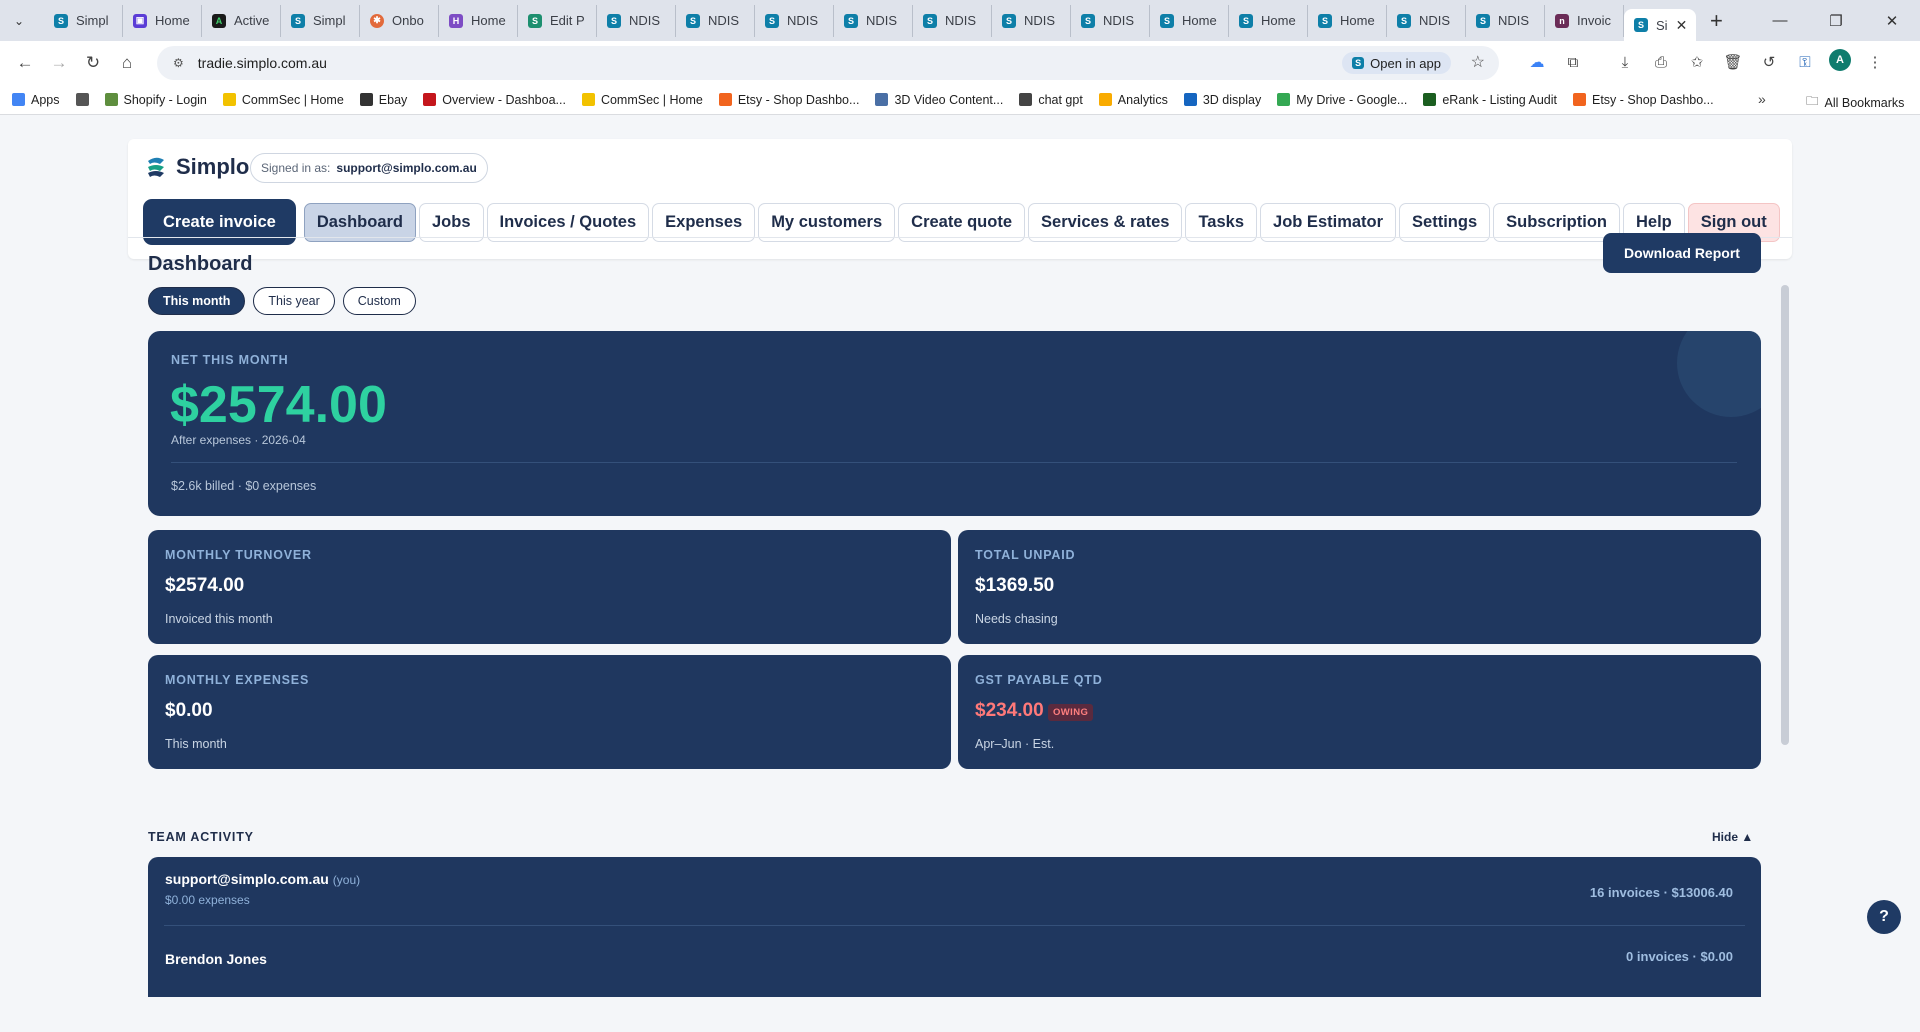  I want to click on close-tab-icon: ✕, so click(1682, 25).